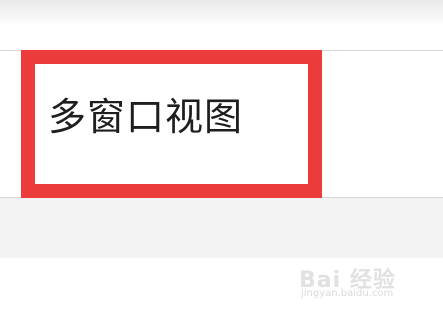 Image resolution: width=443 pixels, height=314 pixels. I want to click on watermark-url: jingyan.baidu.com, so click(347, 293).